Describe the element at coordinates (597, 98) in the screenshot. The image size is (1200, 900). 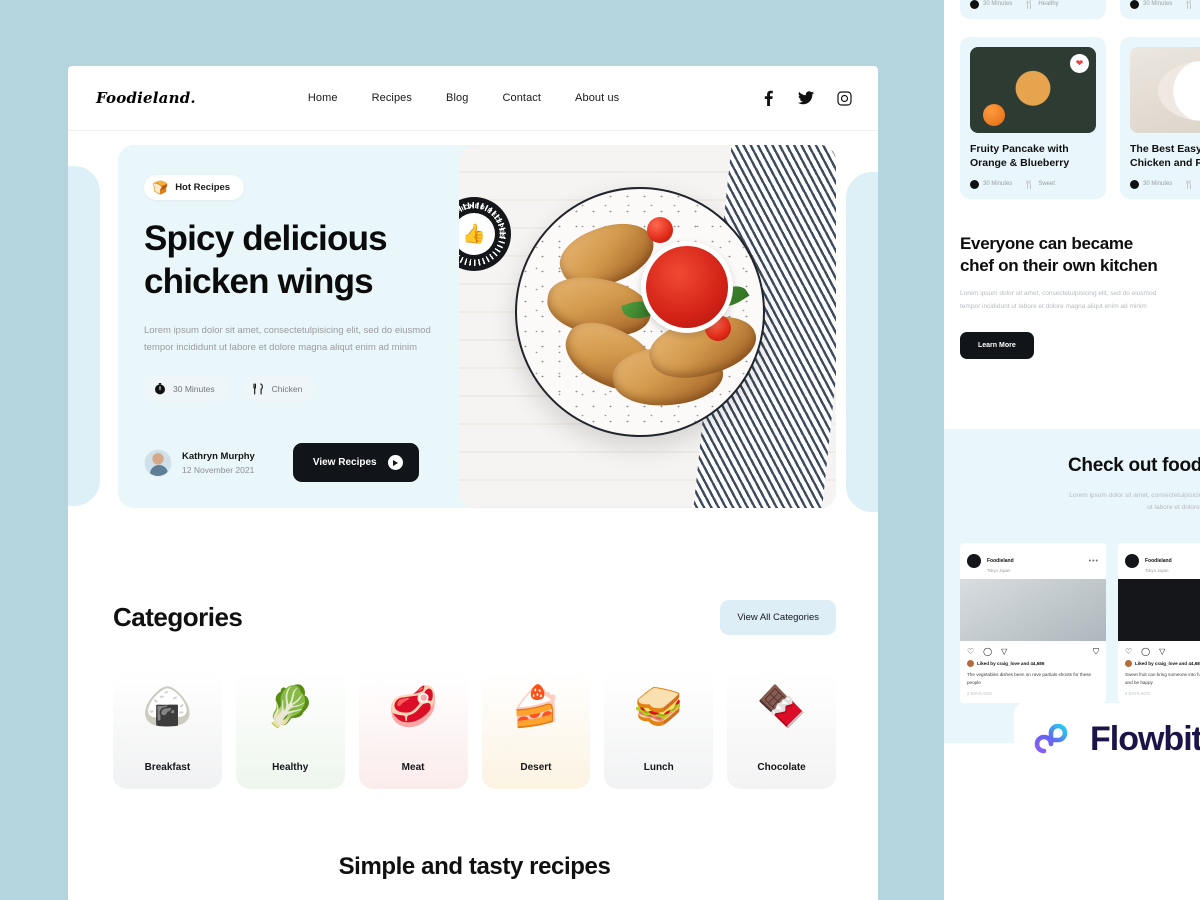
I see `nav-item-about-us: About us` at that location.